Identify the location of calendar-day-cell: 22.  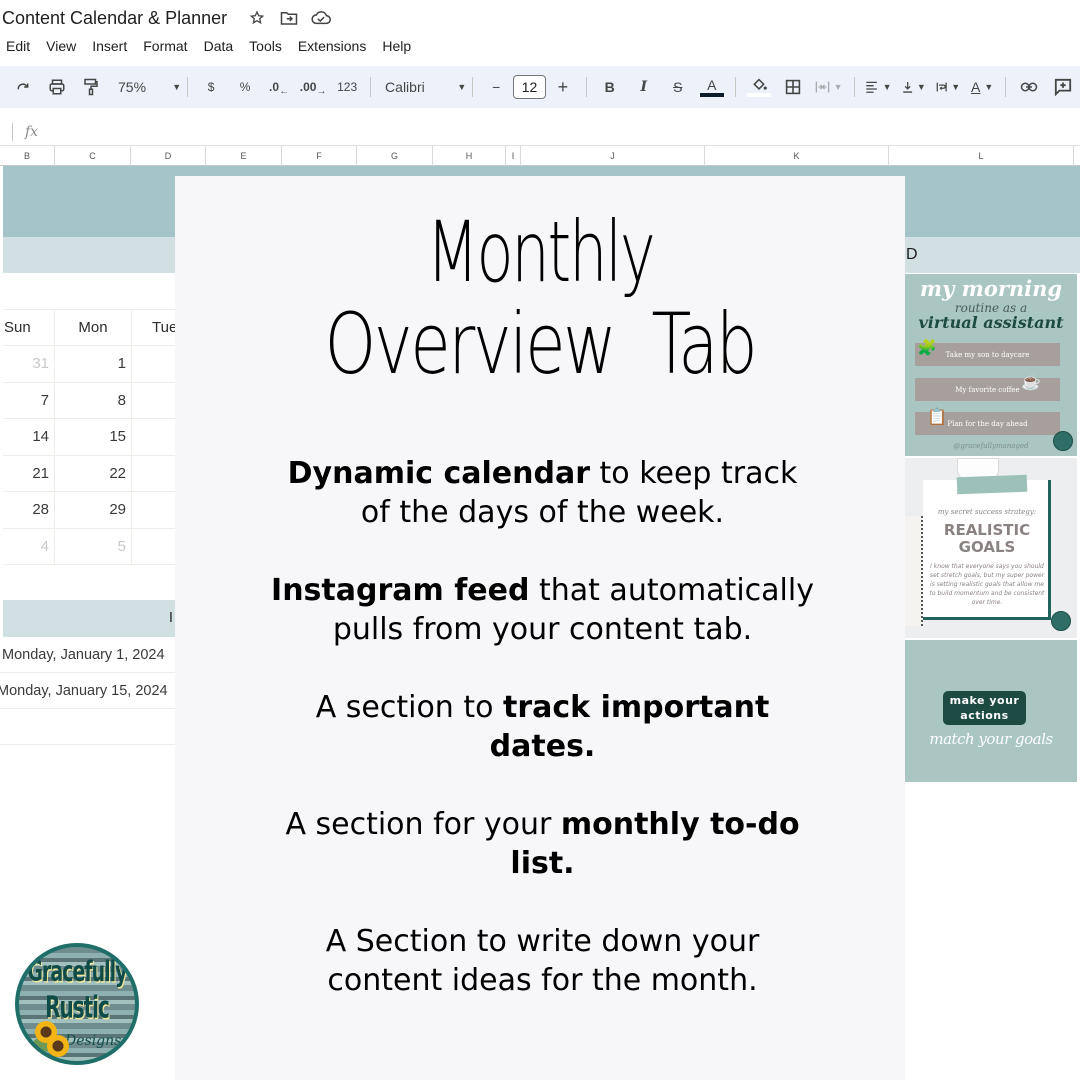
(93, 473).